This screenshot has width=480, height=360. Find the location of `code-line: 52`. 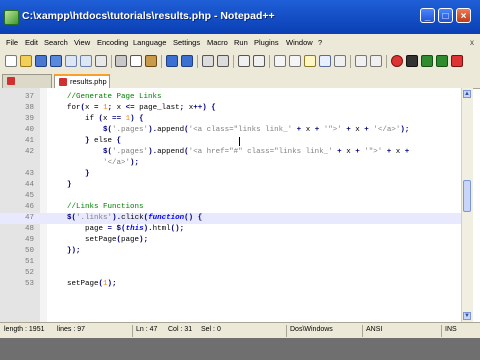

code-line: 52 is located at coordinates (235, 273).